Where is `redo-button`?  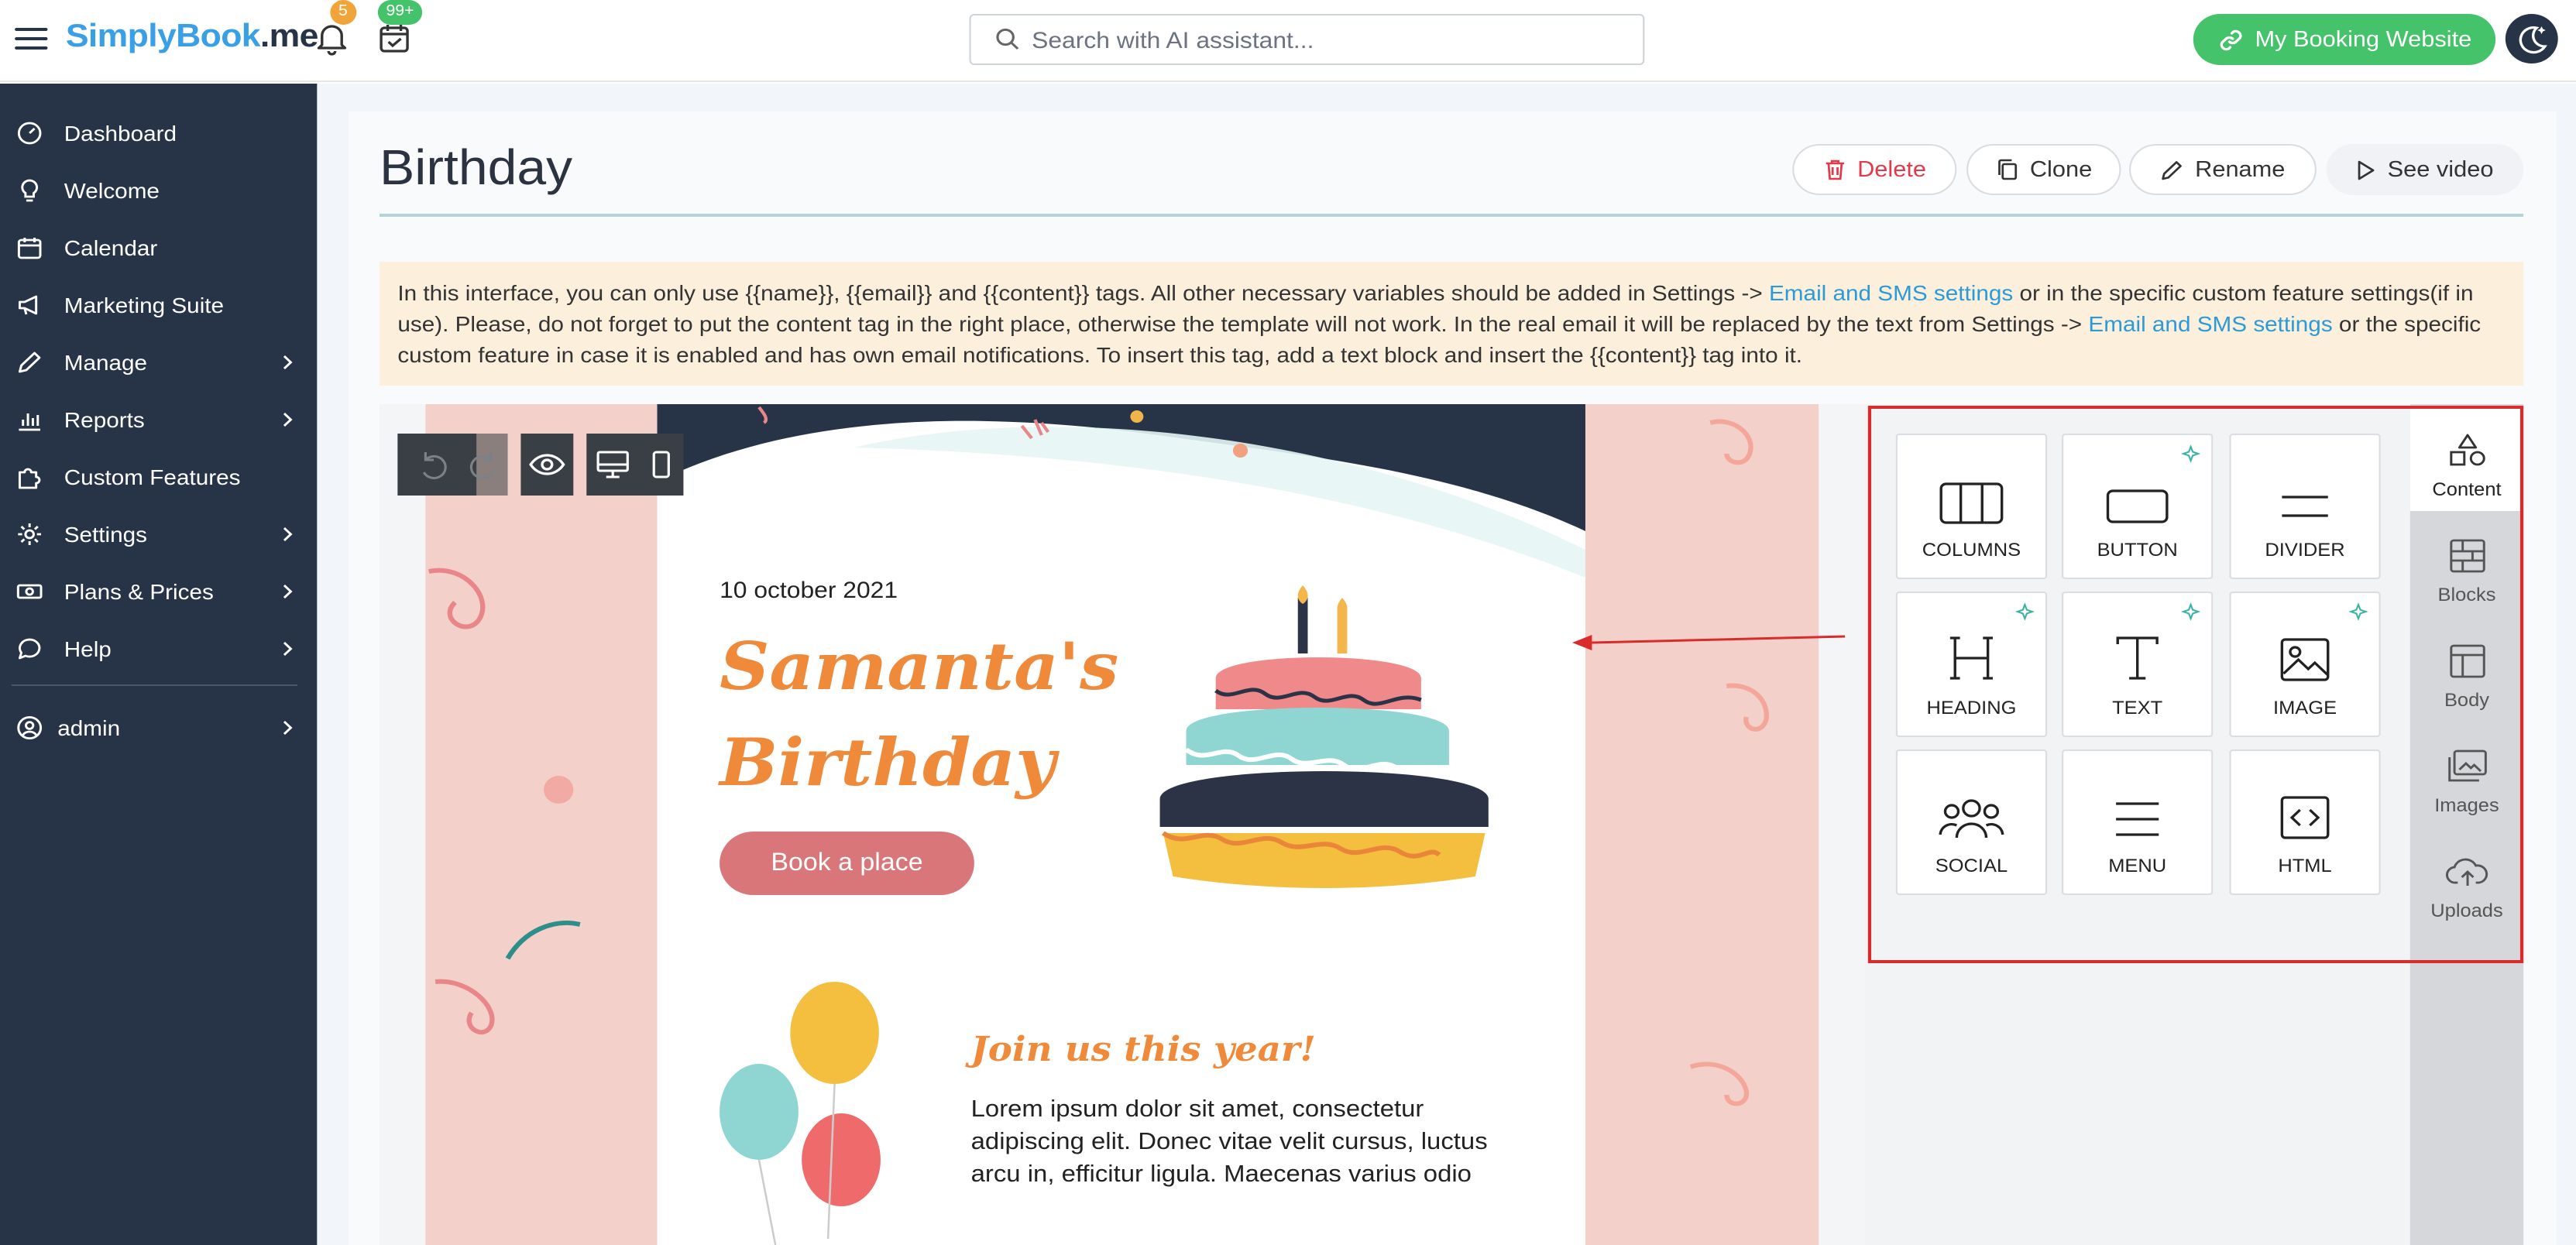 redo-button is located at coordinates (484, 464).